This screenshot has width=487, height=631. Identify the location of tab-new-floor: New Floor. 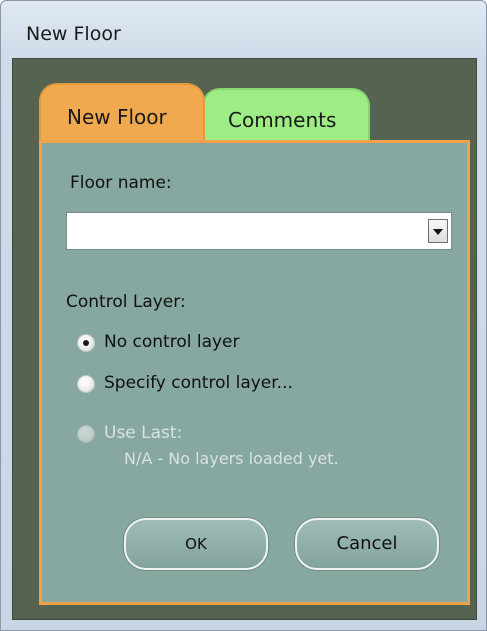
(122, 112).